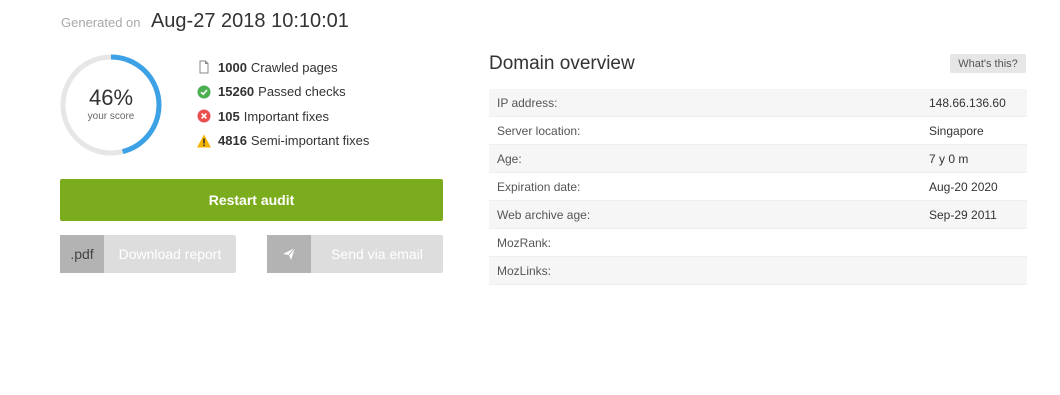 The image size is (1060, 395). I want to click on x-circle-icon, so click(204, 116).